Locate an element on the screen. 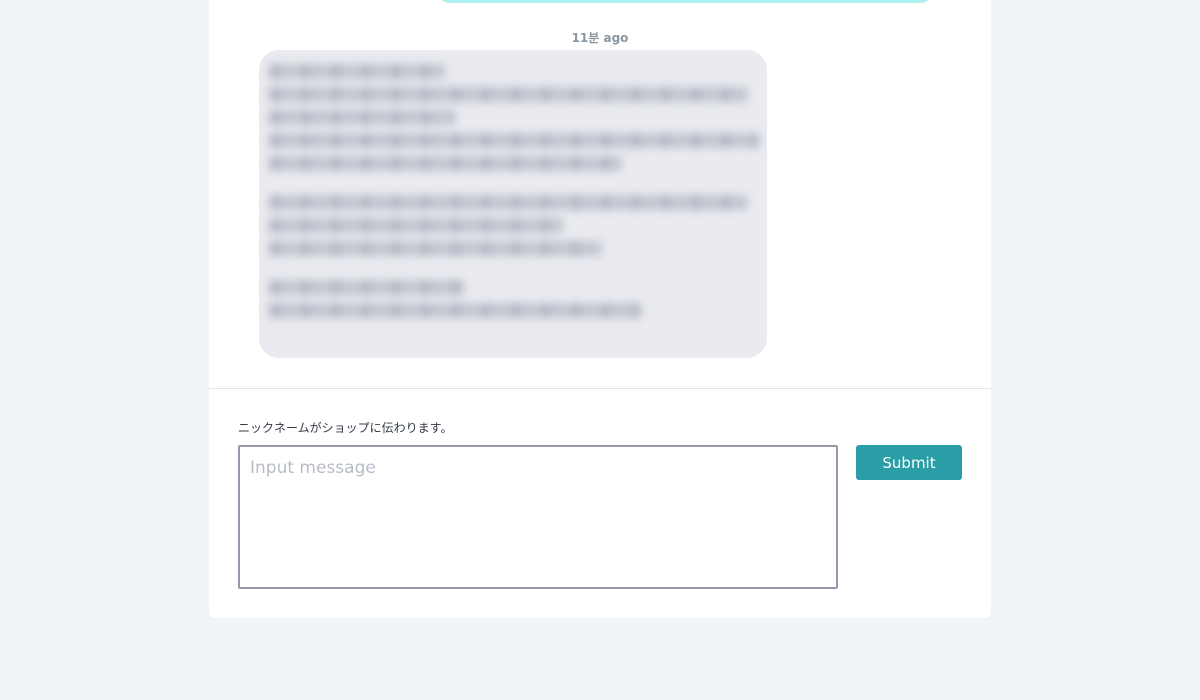 This screenshot has height=700, width=1200. nickname-notice: ニックネームがショップに伝わります。 is located at coordinates (345, 428).